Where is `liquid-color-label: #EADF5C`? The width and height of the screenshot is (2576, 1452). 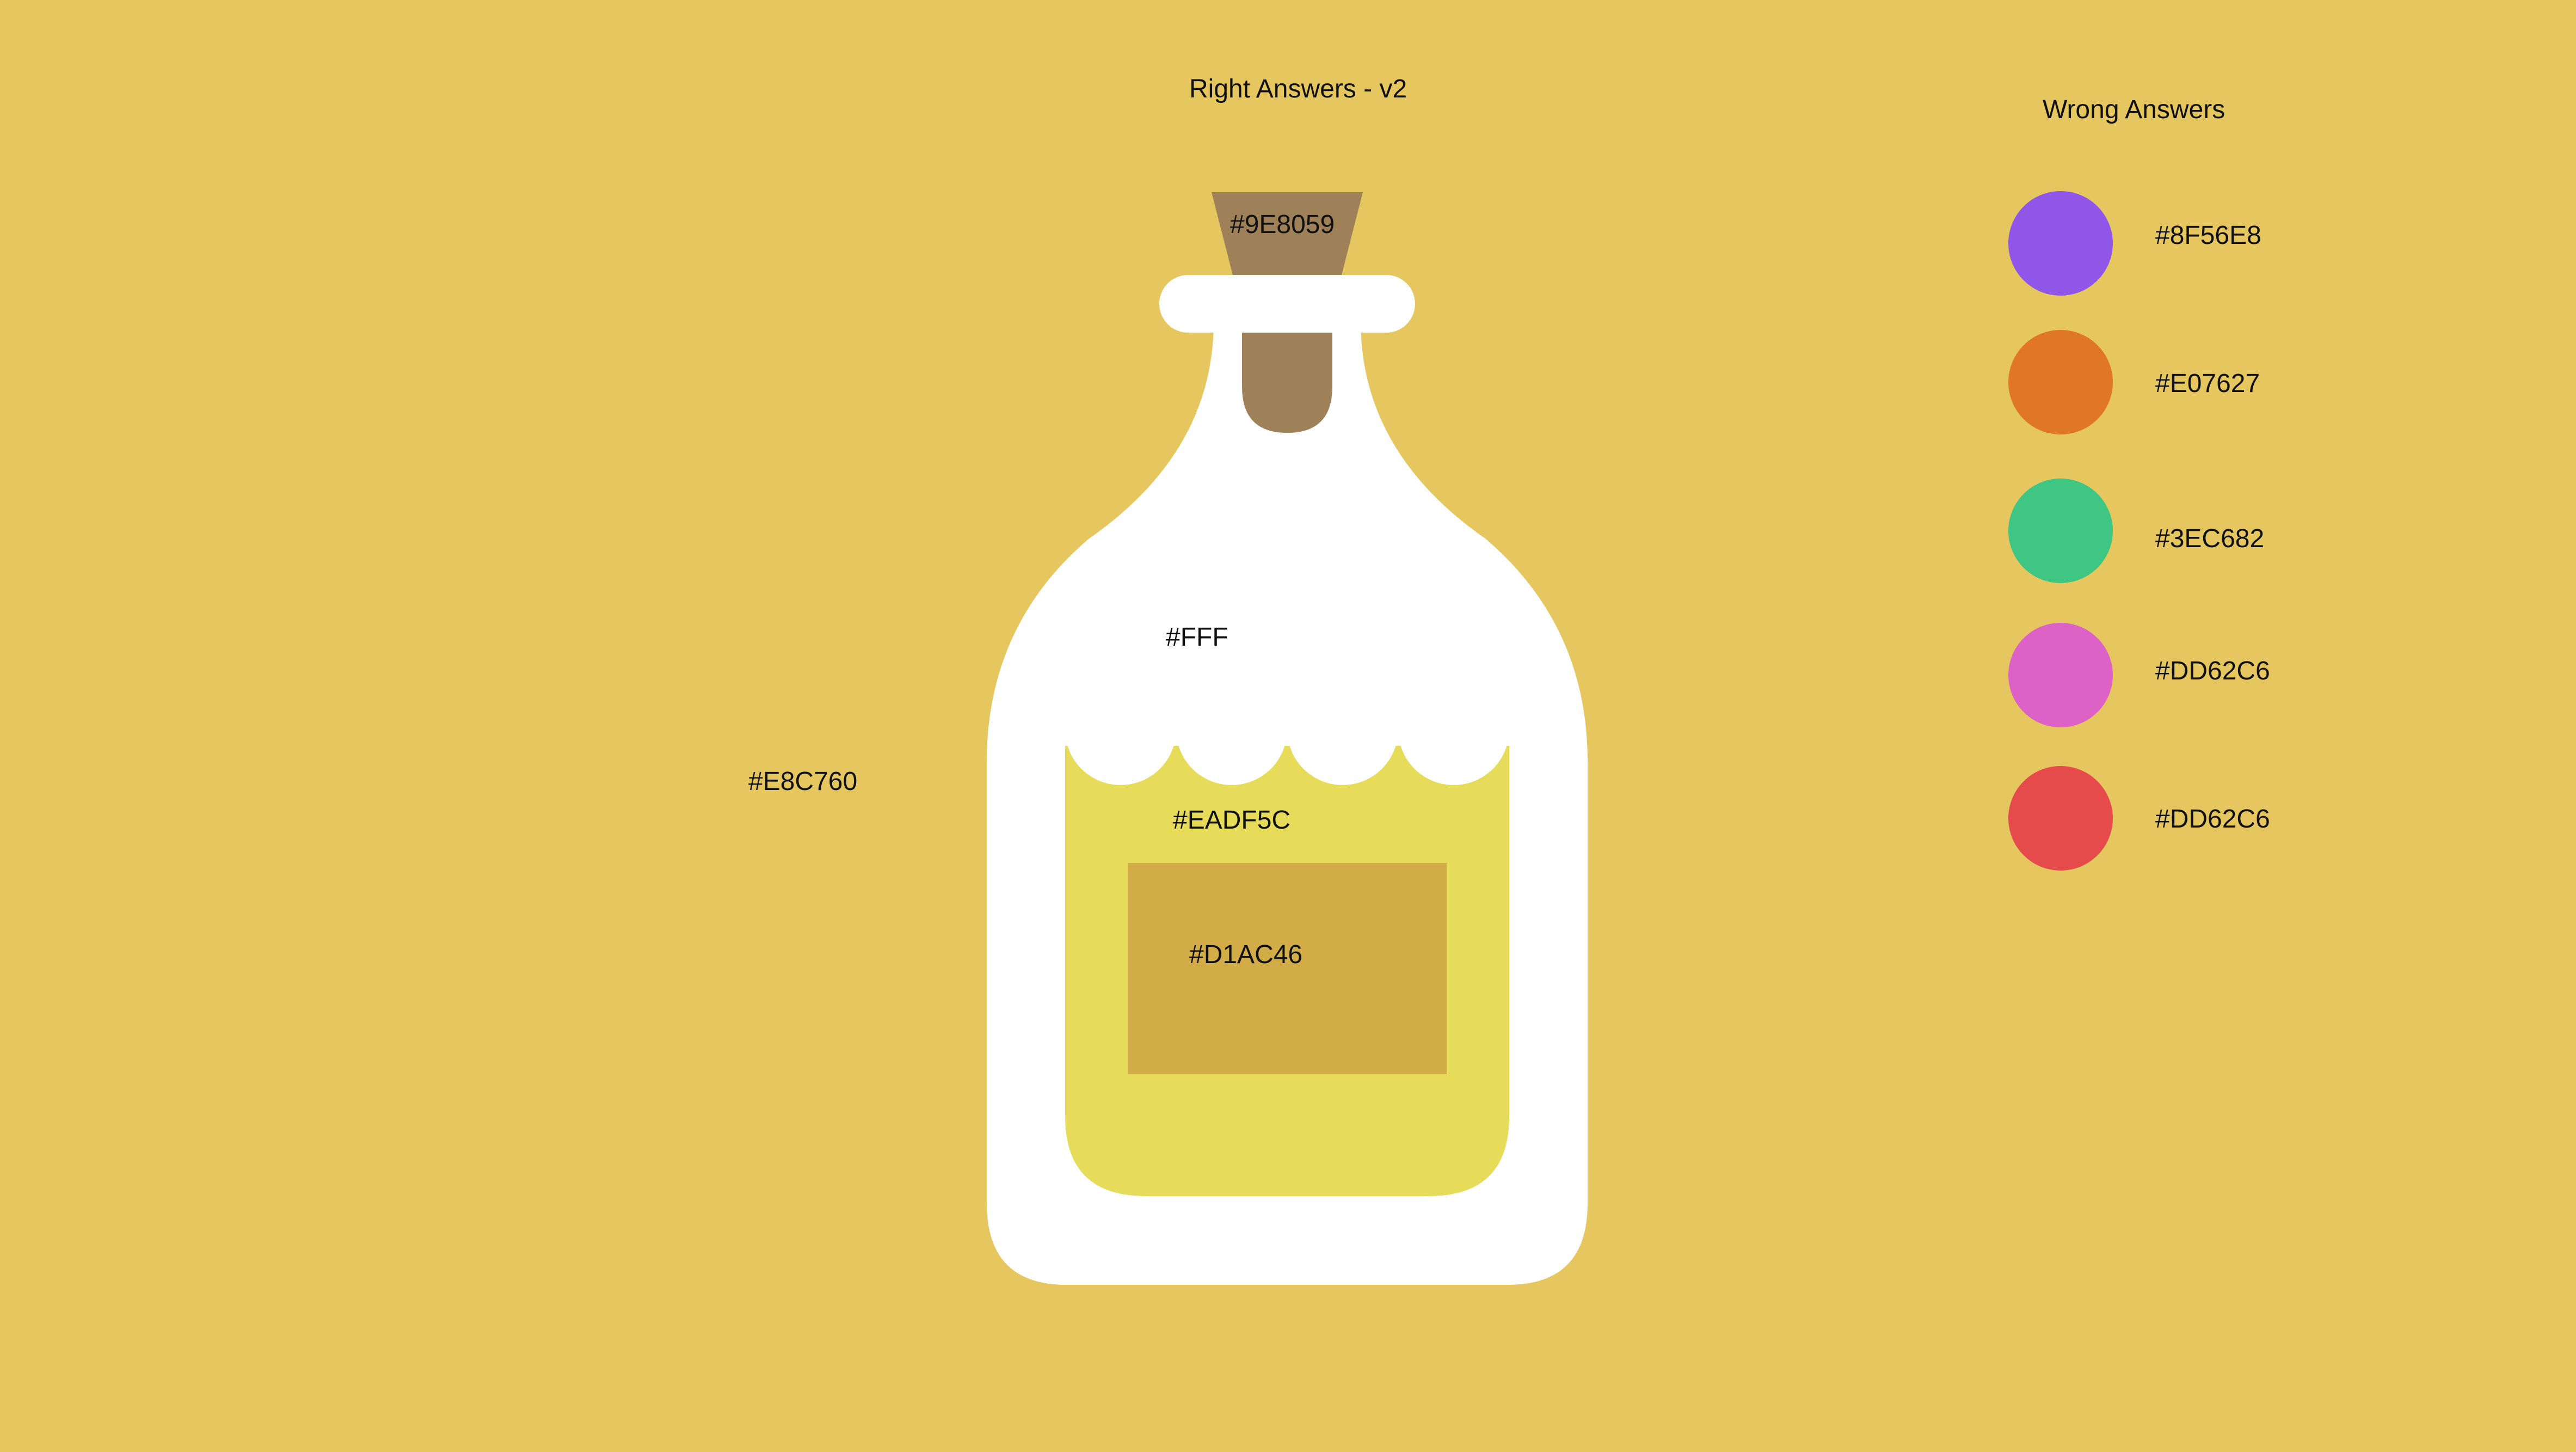 liquid-color-label: #EADF5C is located at coordinates (1232, 820).